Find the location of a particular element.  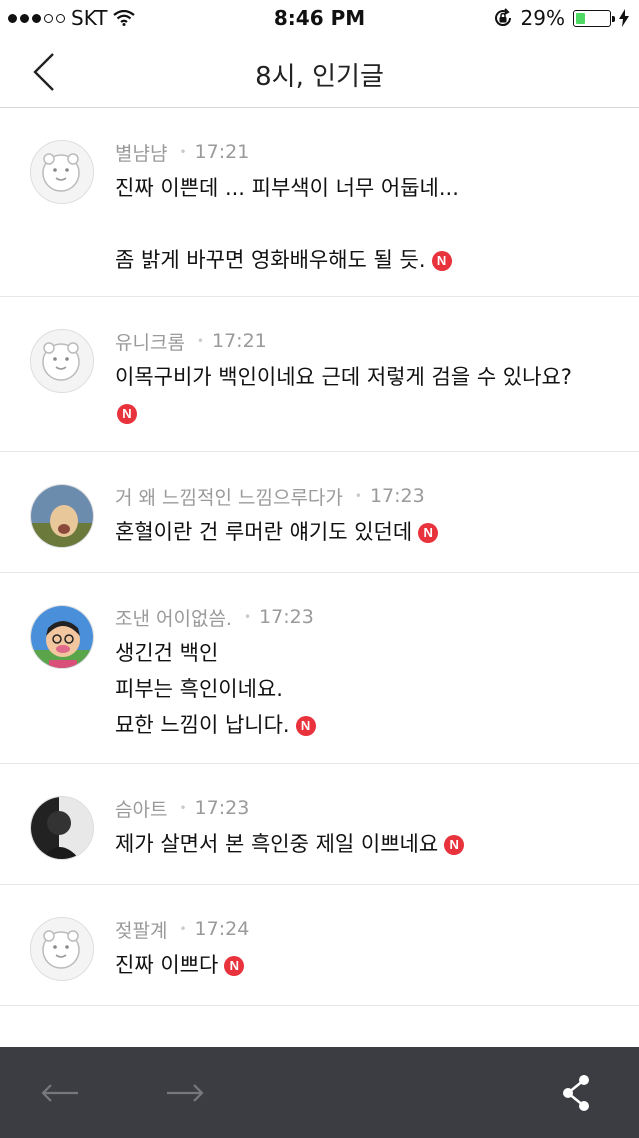

comment-time: 17:24 is located at coordinates (222, 929).